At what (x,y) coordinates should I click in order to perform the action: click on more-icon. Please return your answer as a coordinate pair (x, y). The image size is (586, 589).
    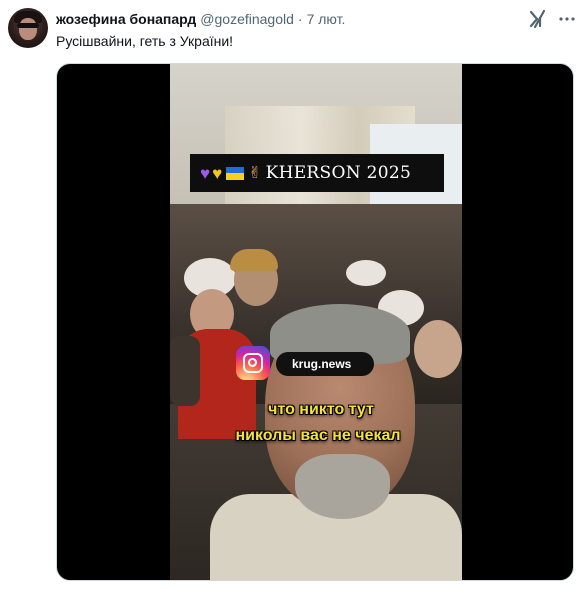
    Looking at the image, I should click on (567, 19).